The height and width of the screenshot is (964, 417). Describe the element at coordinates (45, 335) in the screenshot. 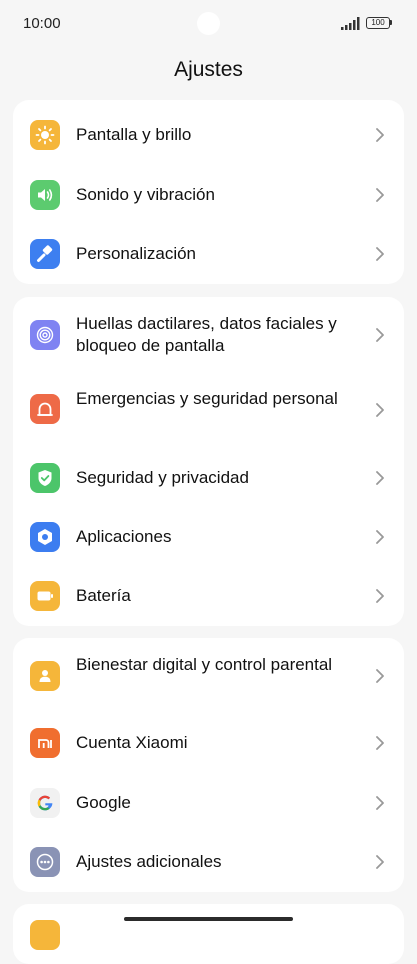

I see `fingerprint-icon` at that location.